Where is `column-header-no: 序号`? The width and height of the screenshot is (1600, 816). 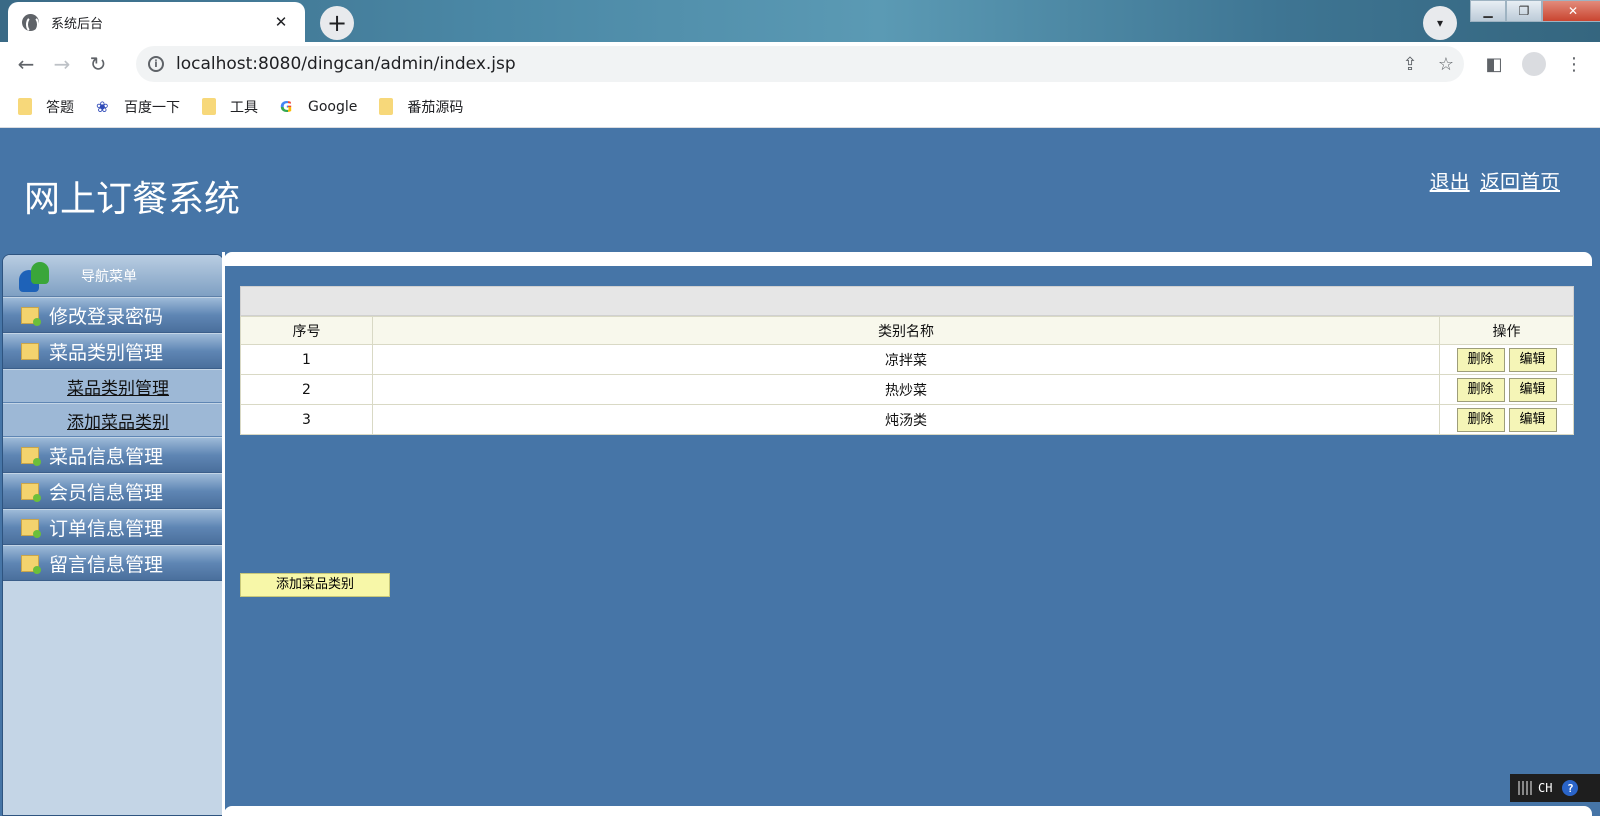
column-header-no: 序号 is located at coordinates (306, 330).